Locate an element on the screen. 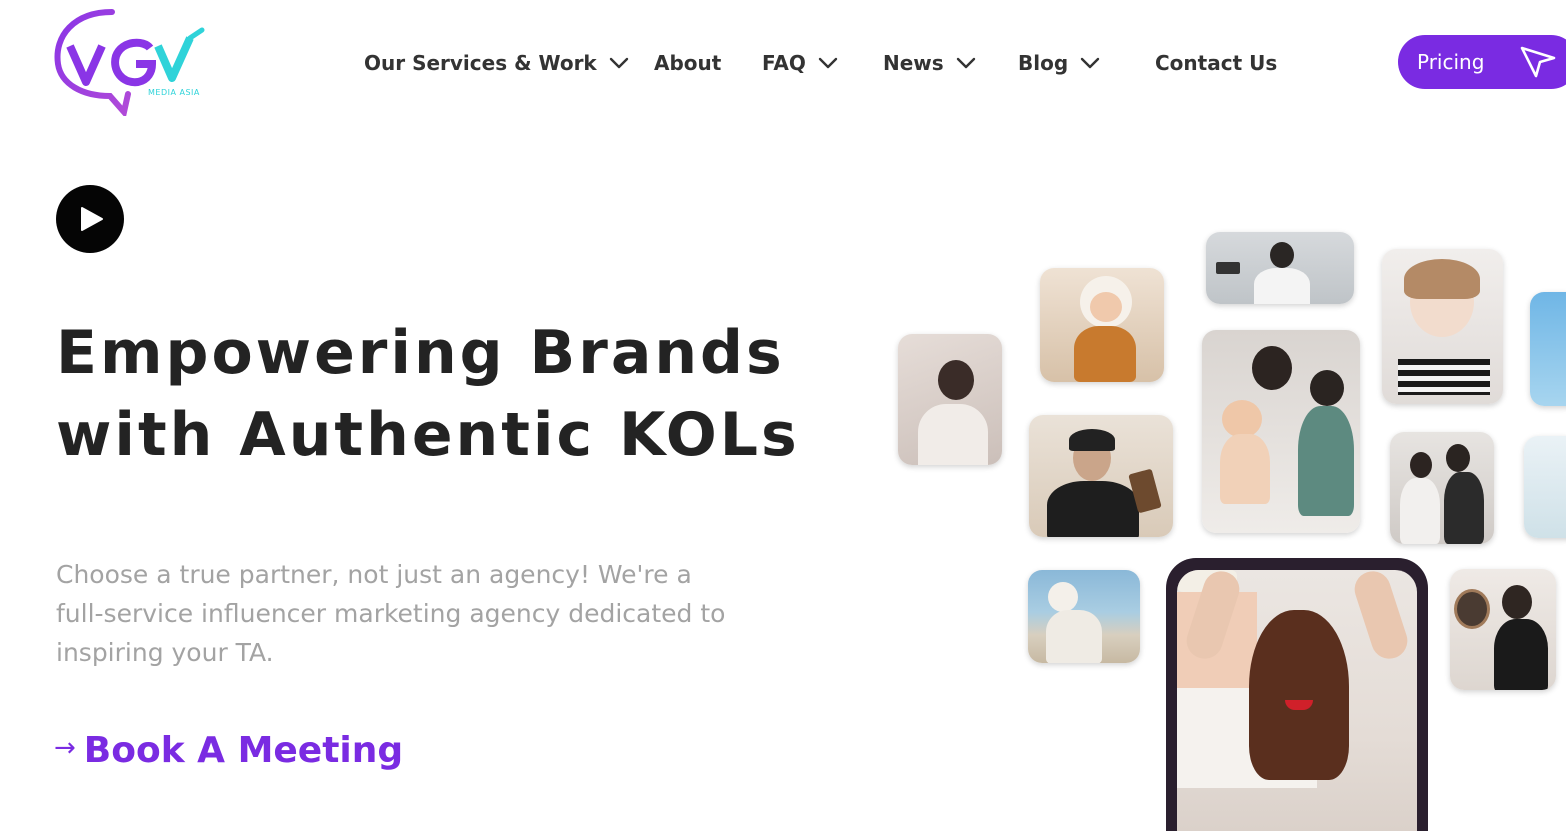  nav-label: News is located at coordinates (913, 63).